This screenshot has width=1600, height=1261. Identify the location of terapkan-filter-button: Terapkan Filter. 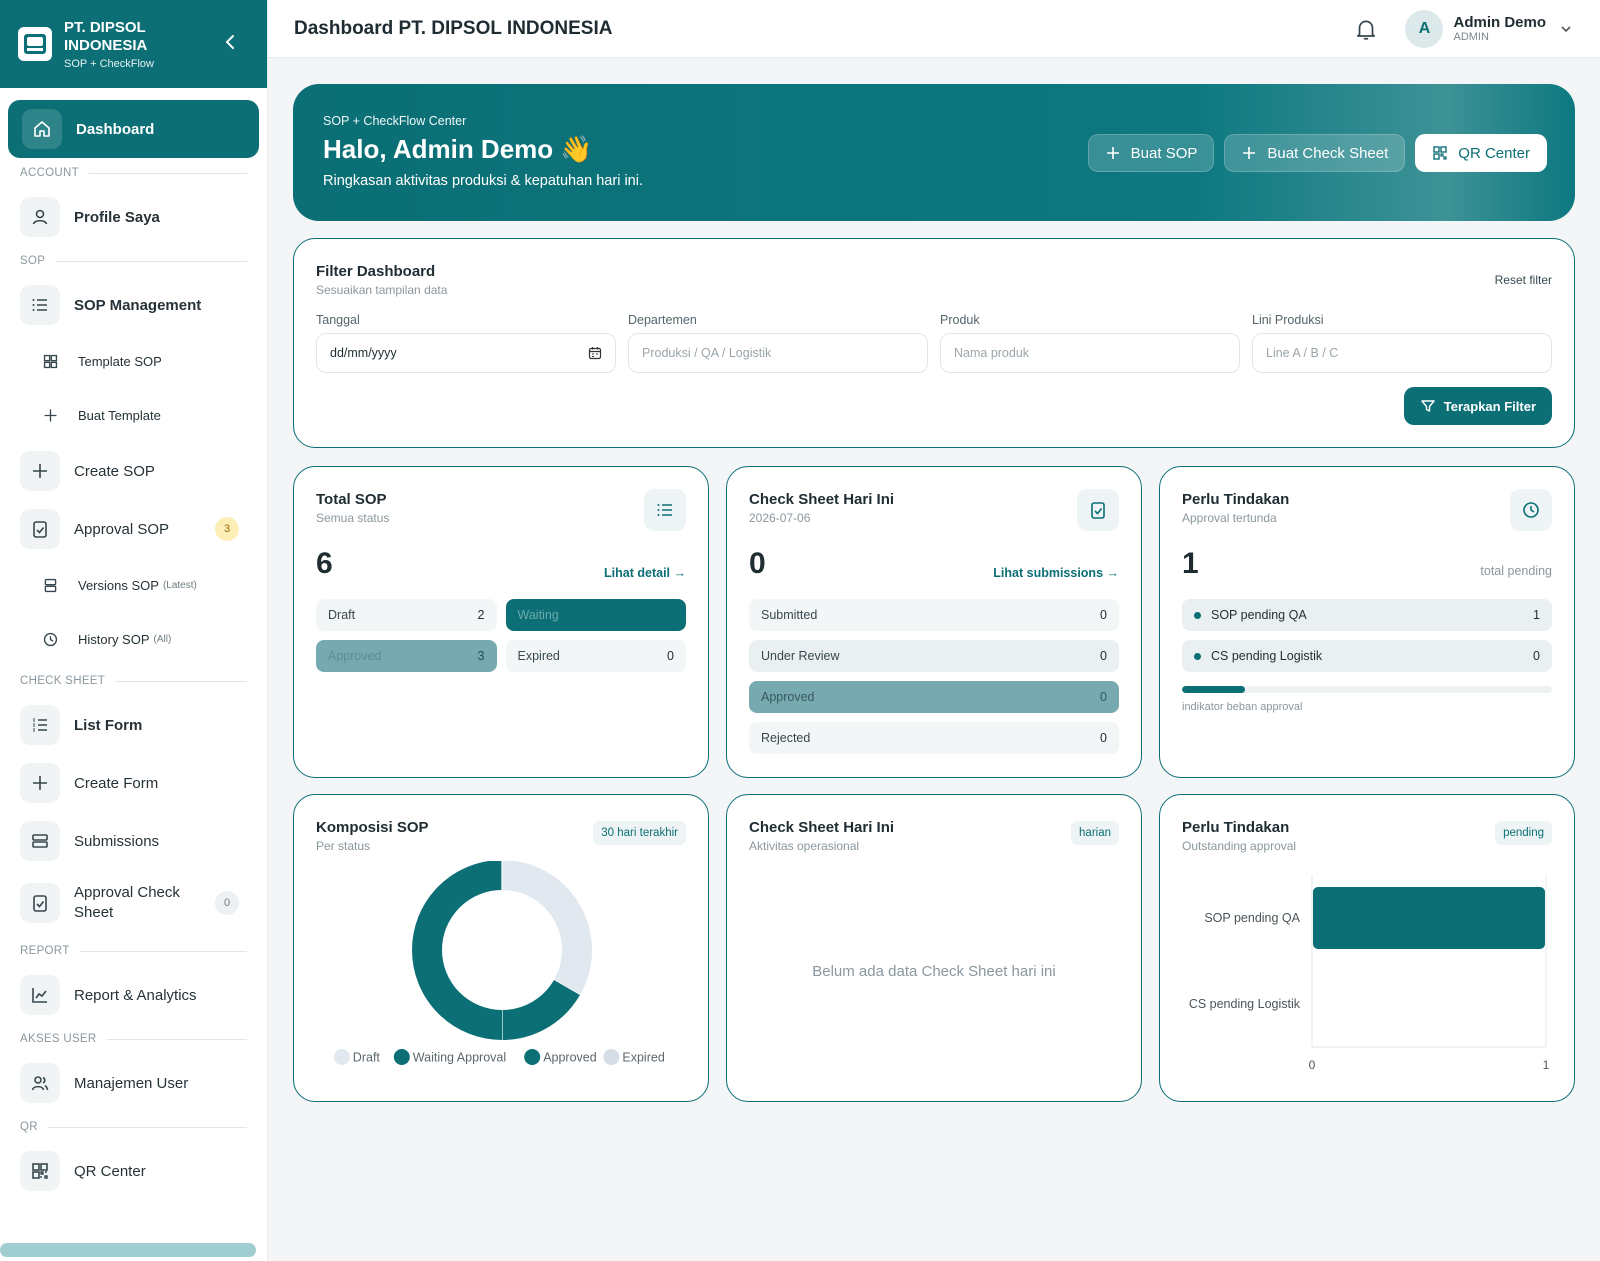
(1477, 406).